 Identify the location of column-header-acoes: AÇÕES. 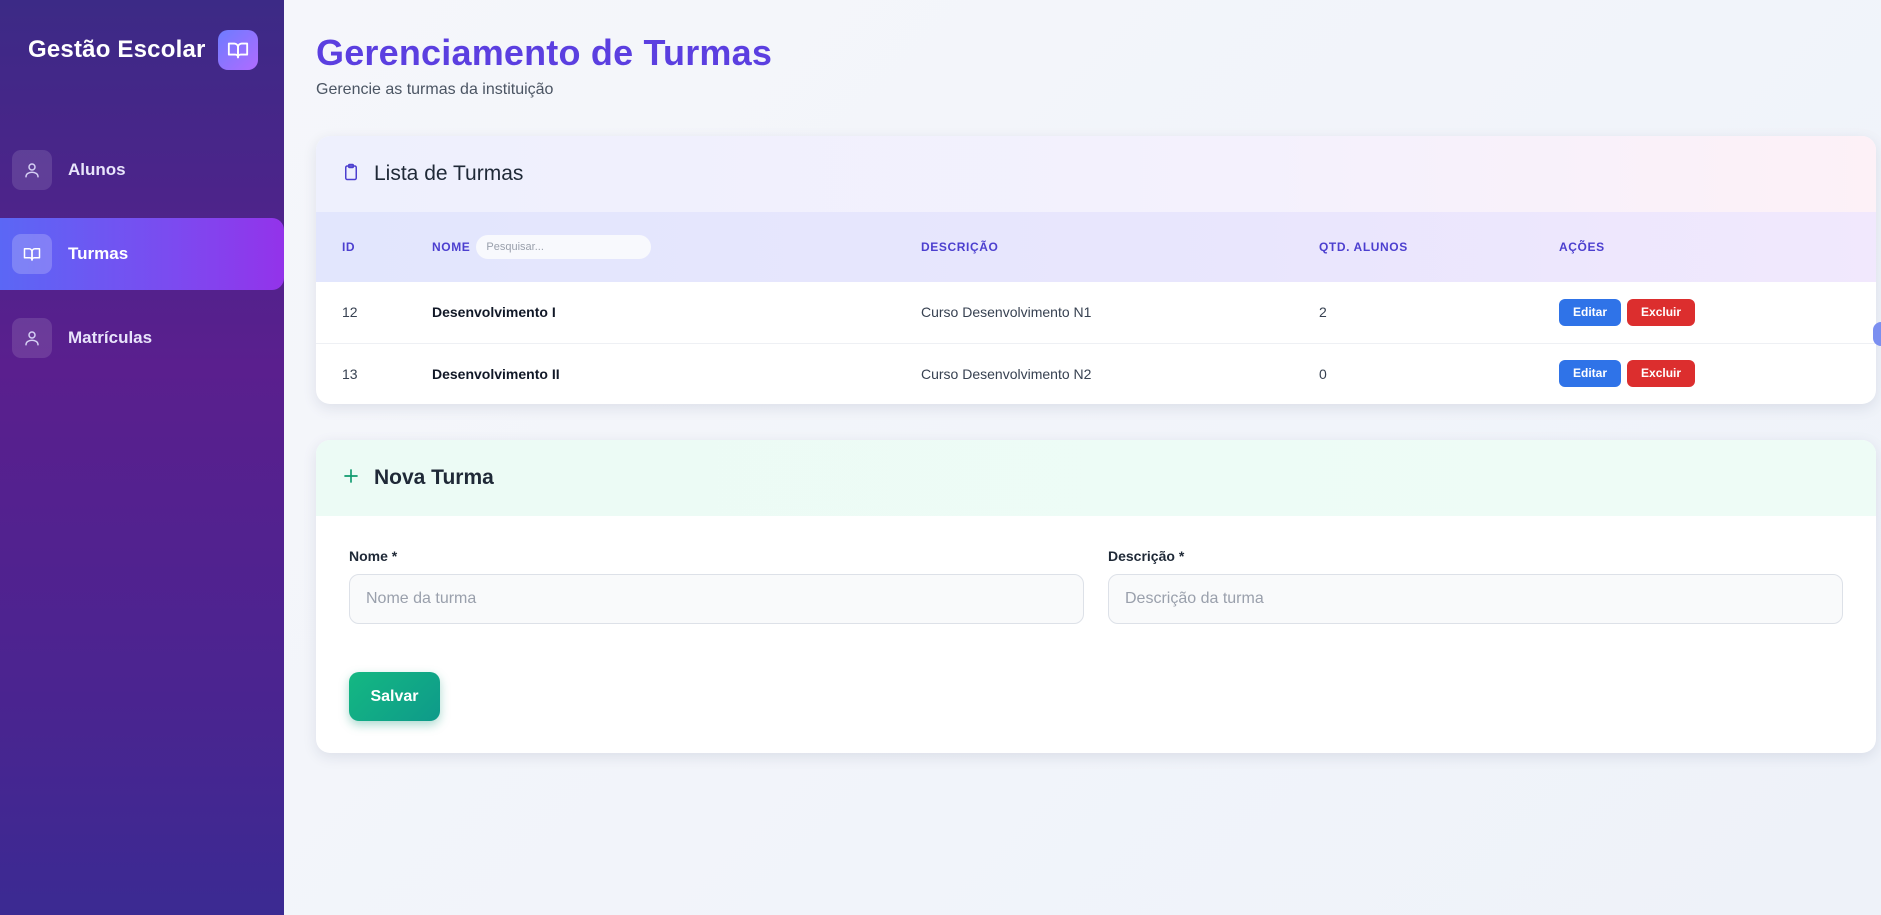
(1582, 247).